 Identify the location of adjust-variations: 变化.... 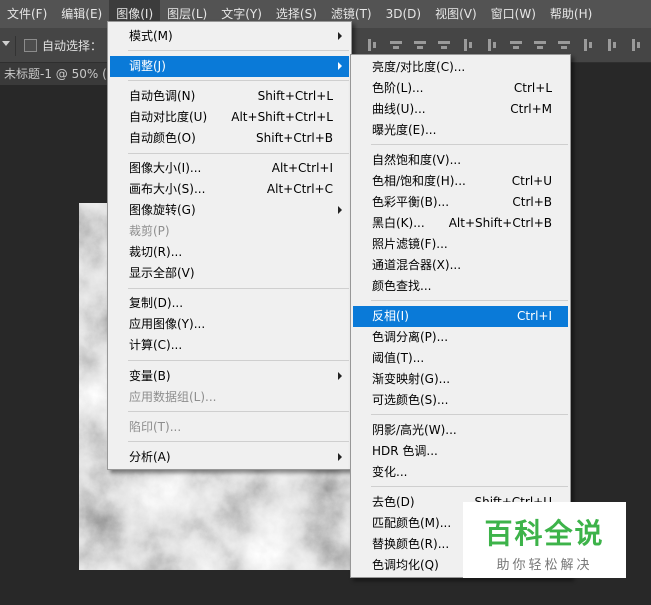
(460, 472).